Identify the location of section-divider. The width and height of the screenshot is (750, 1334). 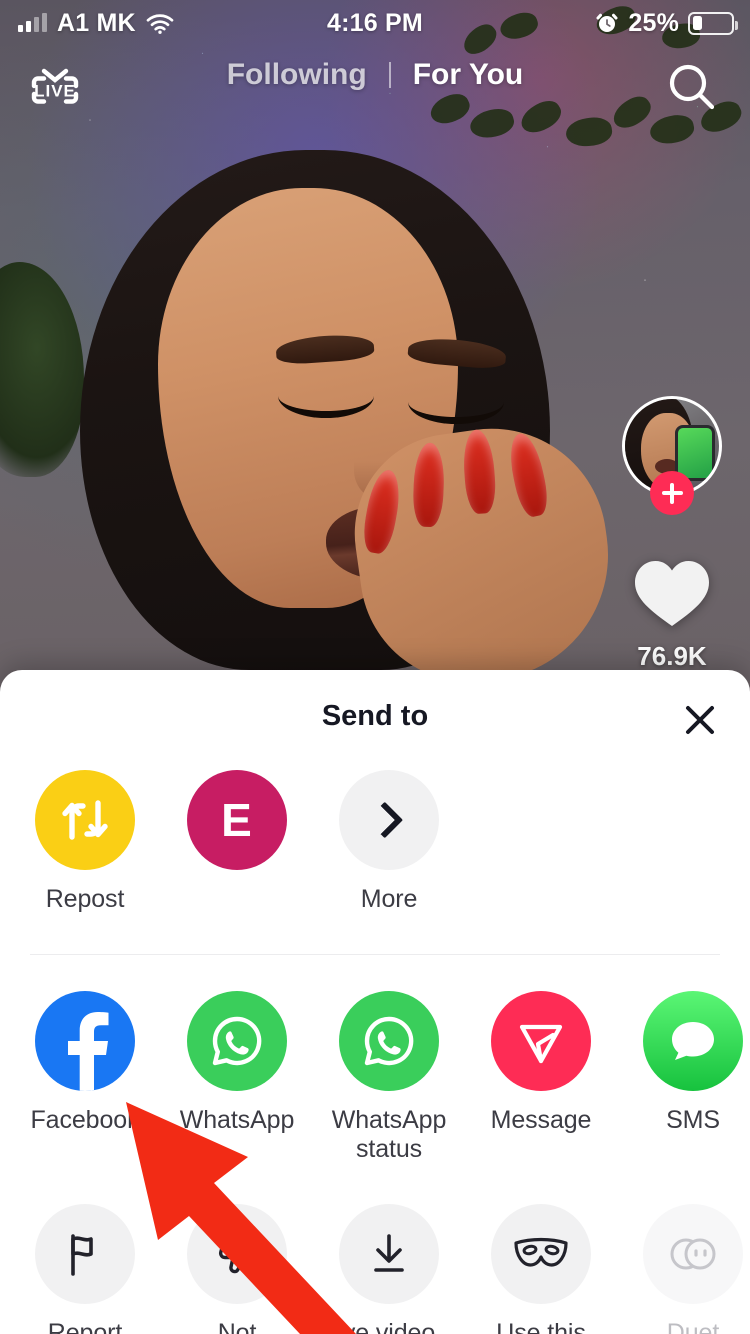
(375, 954).